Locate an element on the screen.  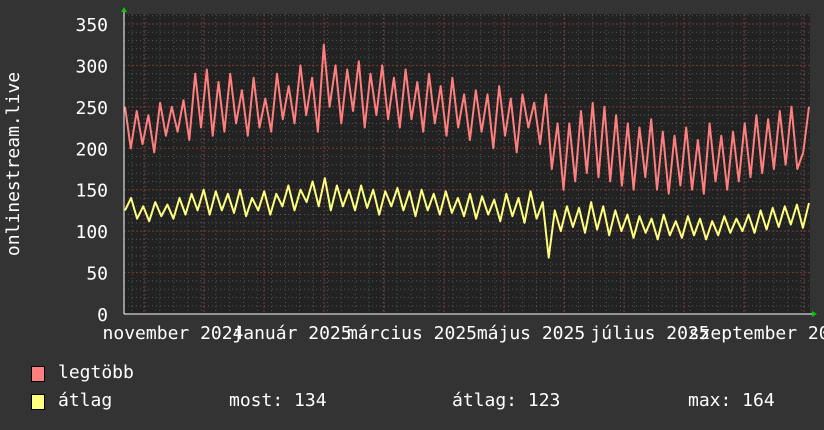
x-axis-arrow-icon is located at coordinates (814, 314).